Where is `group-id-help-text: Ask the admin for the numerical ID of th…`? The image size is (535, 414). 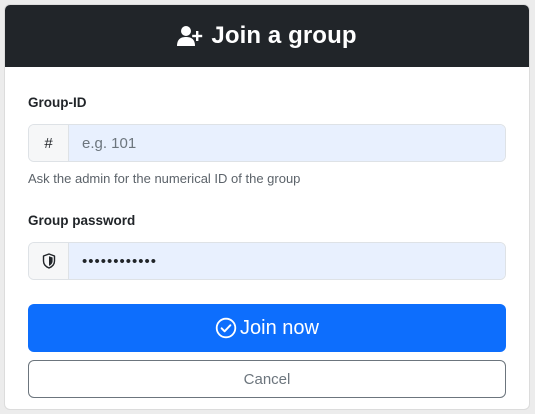
group-id-help-text: Ask the admin for the numerical ID of th… is located at coordinates (164, 178).